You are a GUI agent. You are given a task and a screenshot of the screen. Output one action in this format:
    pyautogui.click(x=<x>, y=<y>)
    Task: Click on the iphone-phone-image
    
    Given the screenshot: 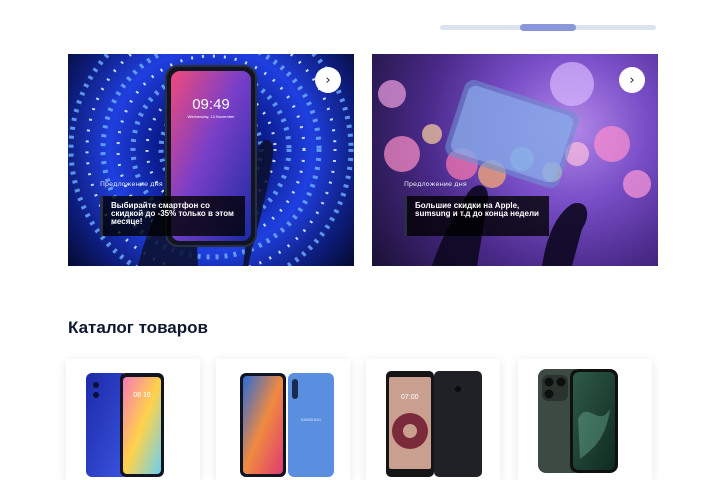 What is the action you would take?
    pyautogui.click(x=578, y=421)
    